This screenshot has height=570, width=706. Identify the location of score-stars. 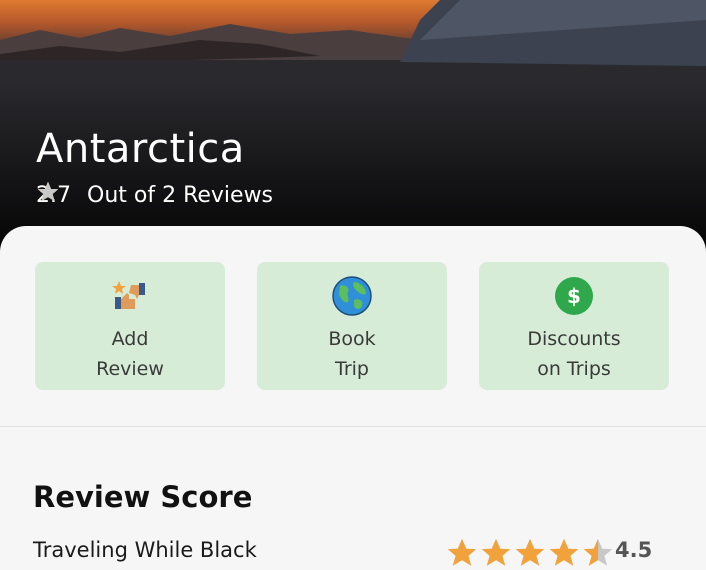
(530, 553).